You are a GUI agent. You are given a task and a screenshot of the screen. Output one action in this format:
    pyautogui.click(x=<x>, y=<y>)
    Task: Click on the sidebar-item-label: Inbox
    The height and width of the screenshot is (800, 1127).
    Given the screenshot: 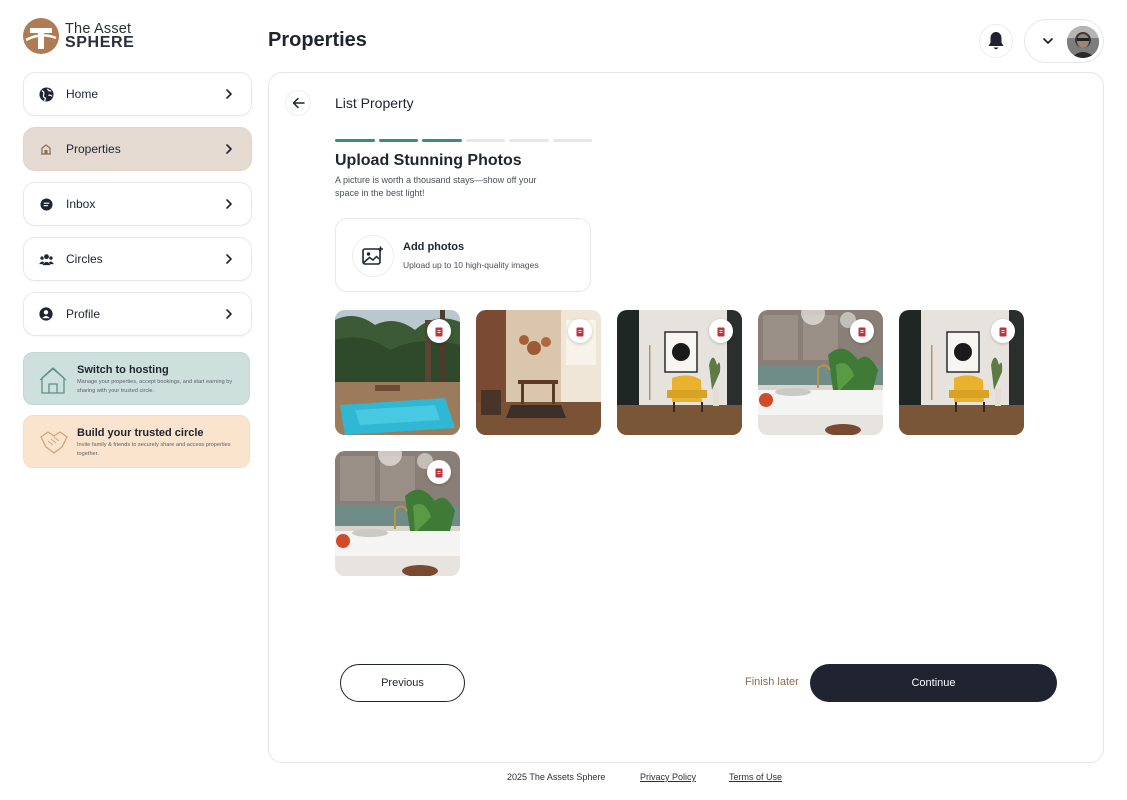 What is the action you would take?
    pyautogui.click(x=81, y=204)
    